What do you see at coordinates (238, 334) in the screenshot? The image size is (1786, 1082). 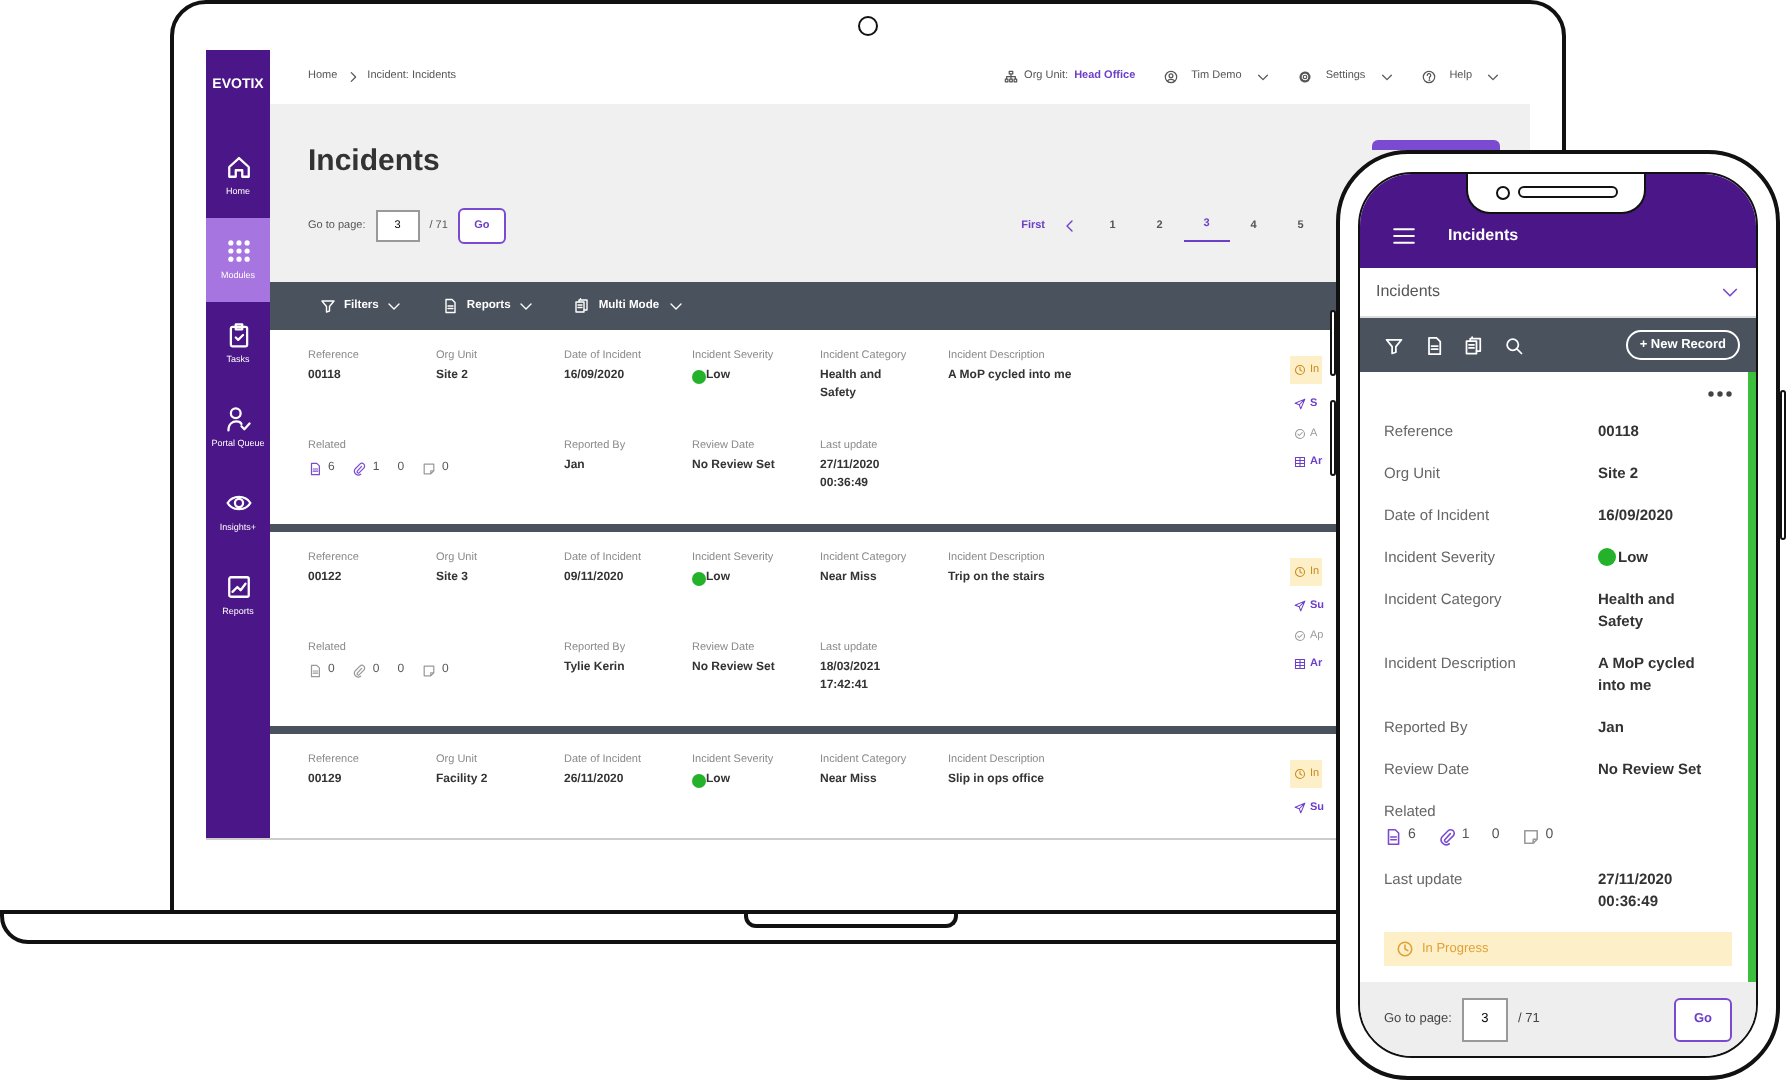 I see `clipboard-icon` at bounding box center [238, 334].